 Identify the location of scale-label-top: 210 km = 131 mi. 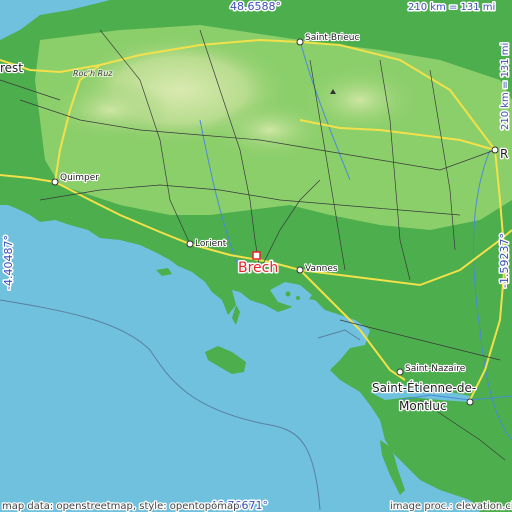
(451, 7).